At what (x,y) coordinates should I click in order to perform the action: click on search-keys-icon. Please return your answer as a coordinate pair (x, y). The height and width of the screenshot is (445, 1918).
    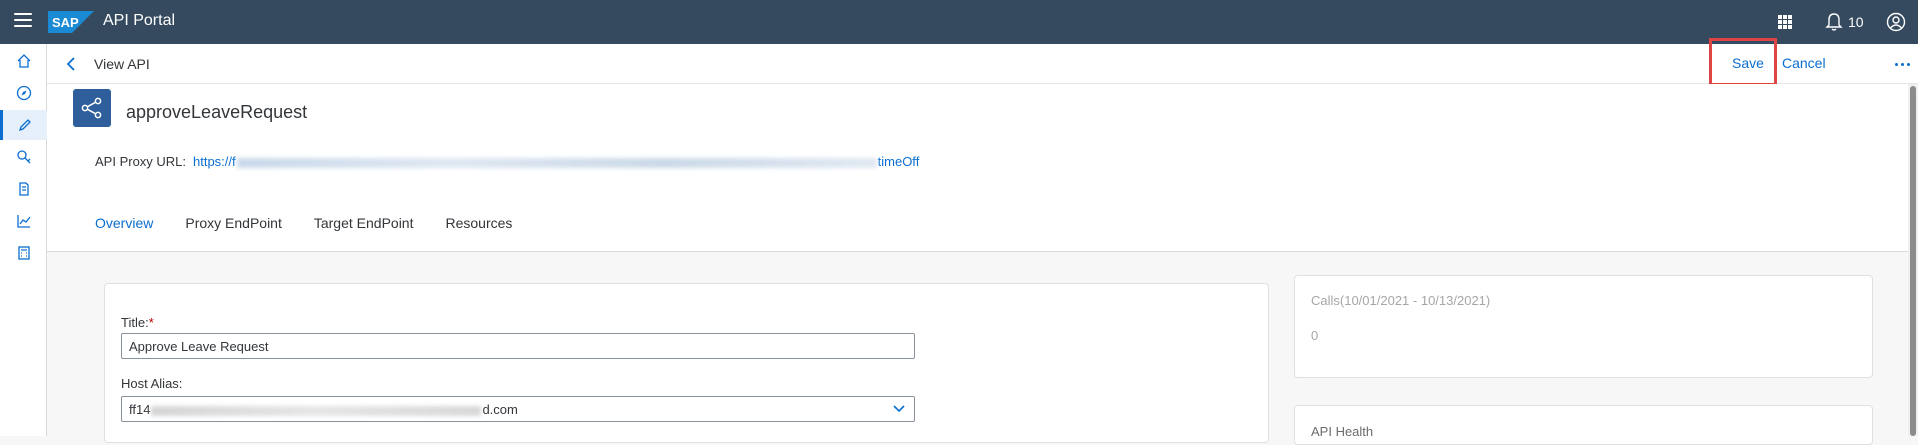
    Looking at the image, I should click on (23, 157).